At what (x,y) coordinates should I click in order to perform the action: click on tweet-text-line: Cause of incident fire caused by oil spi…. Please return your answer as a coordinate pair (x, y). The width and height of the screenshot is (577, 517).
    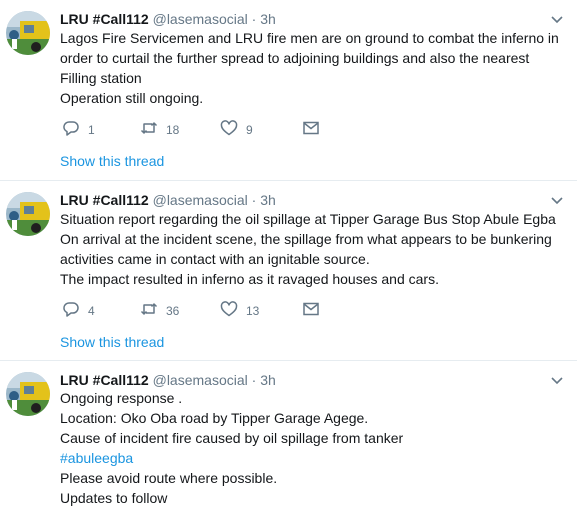
    Looking at the image, I should click on (232, 438).